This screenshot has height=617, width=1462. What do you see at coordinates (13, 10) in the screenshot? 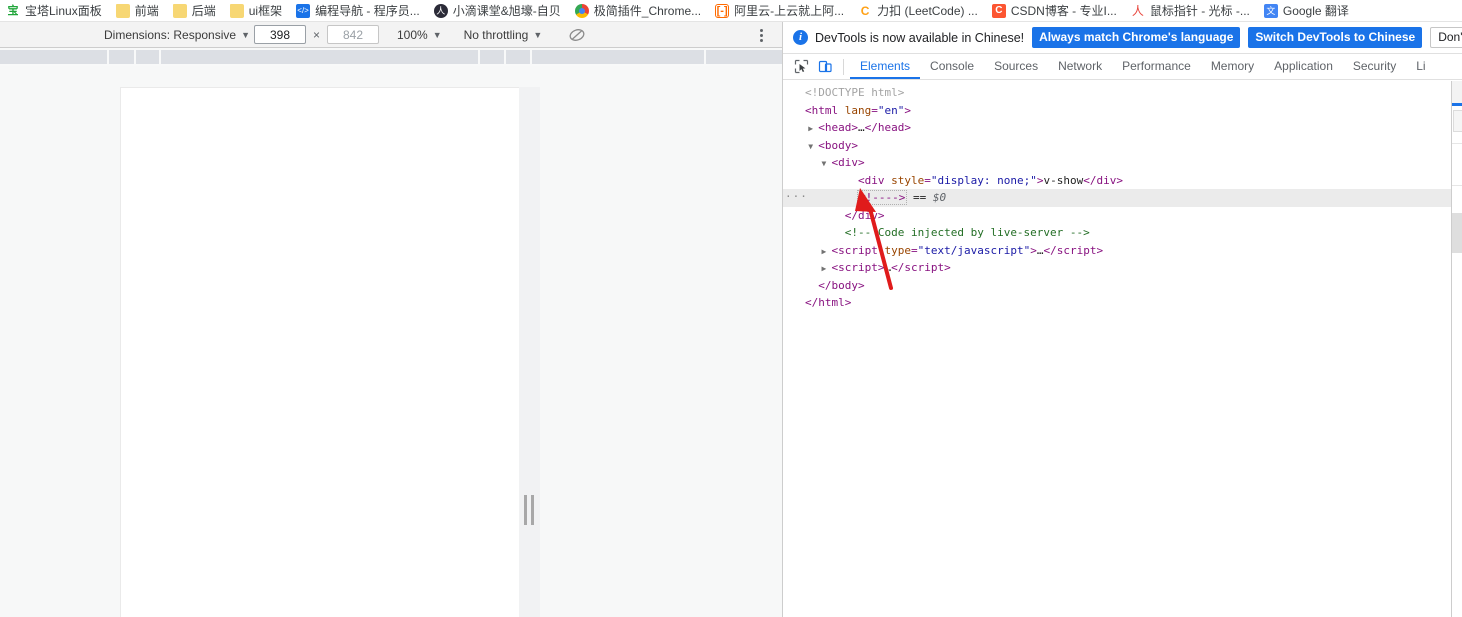
I see `bt-panel-icon: 宝` at bounding box center [13, 10].